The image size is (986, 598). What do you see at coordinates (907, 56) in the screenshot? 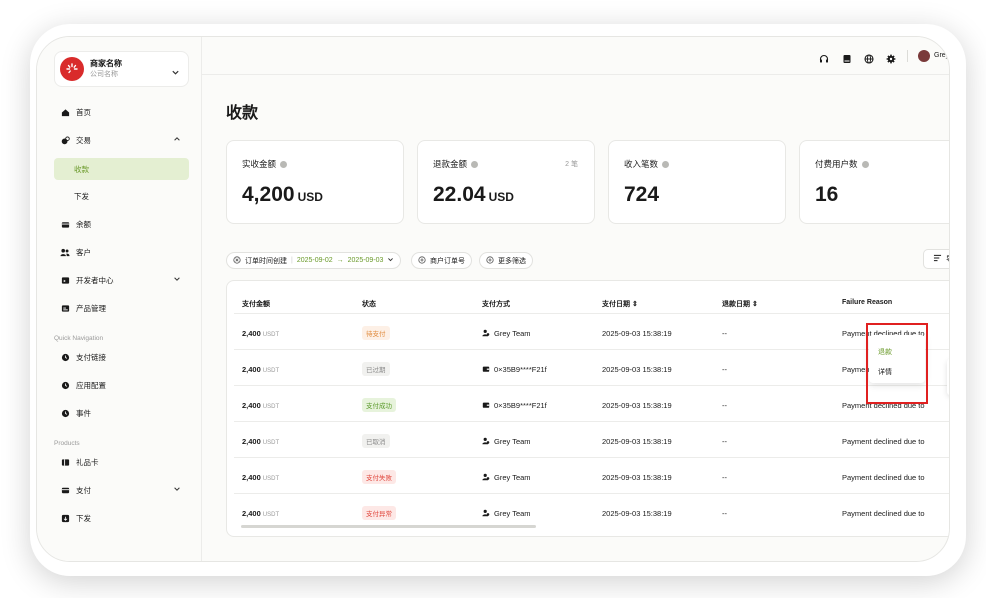
I see `divider` at bounding box center [907, 56].